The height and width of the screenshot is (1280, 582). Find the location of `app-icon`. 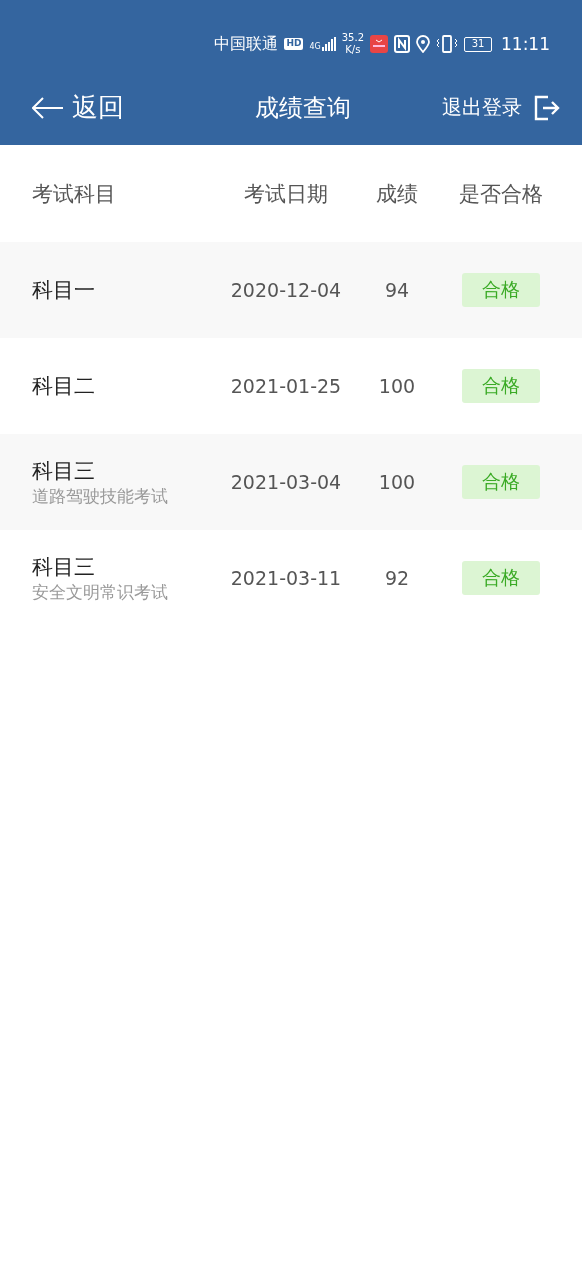

app-icon is located at coordinates (379, 44).